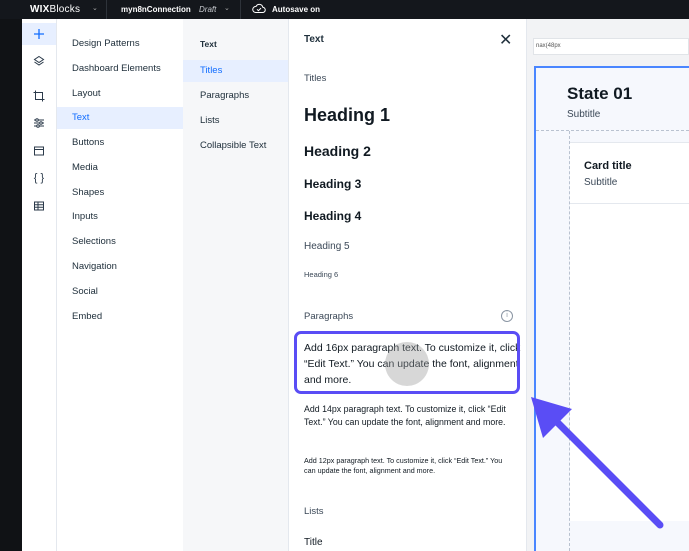  Describe the element at coordinates (120, 217) in the screenshot. I see `category-inputs: Inputs` at that location.